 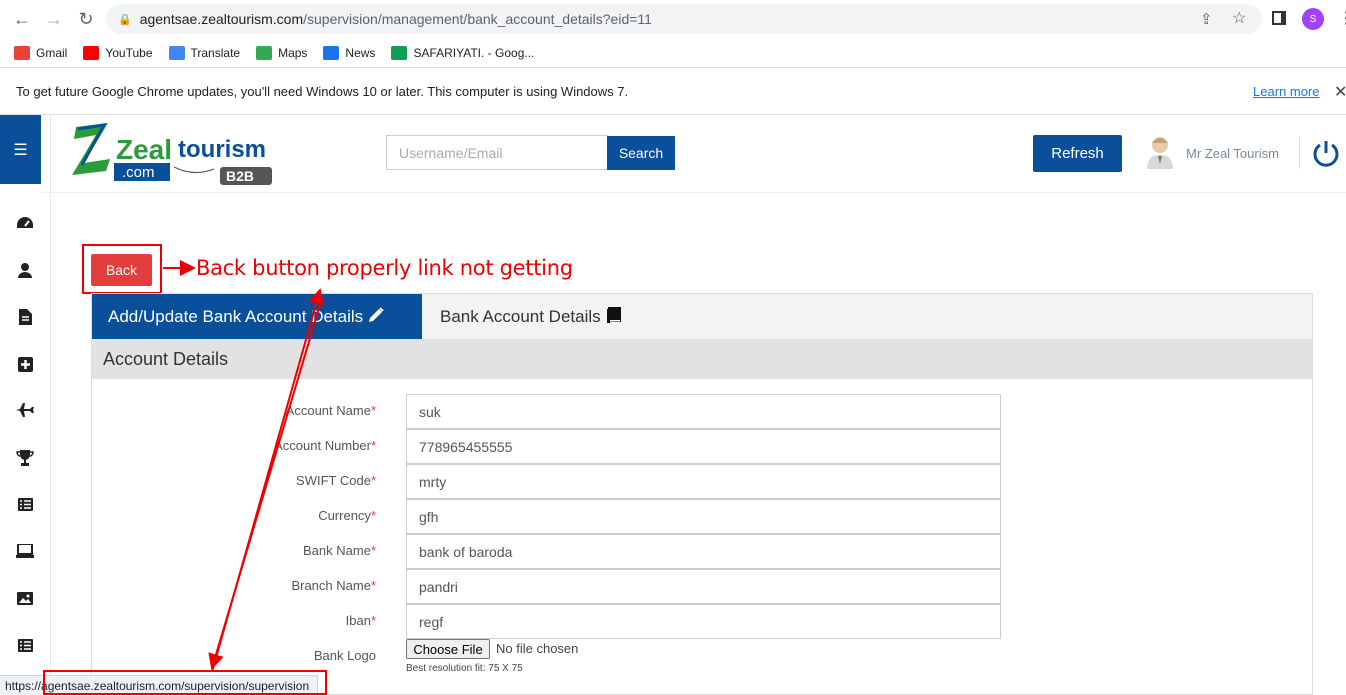 I want to click on search-input: Username/Email, so click(x=497, y=152).